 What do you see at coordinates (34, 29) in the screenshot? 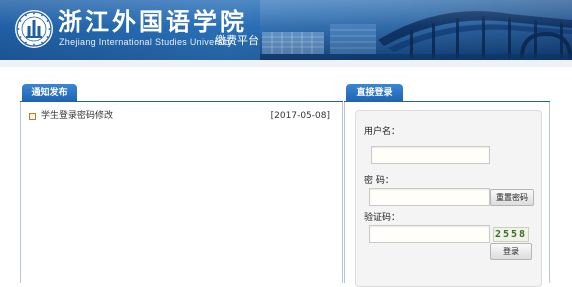
I see `university-logo-icon` at bounding box center [34, 29].